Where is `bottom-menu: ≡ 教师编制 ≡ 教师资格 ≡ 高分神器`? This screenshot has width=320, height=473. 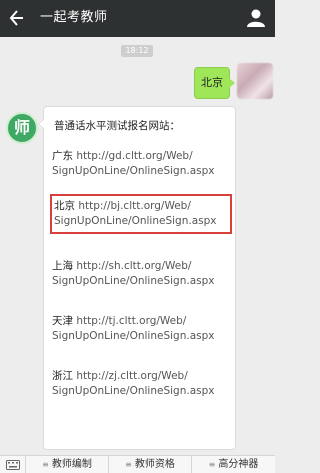
bottom-menu: ≡ 教师编制 ≡ 教师资格 ≡ 高分神器 is located at coordinates (137, 464).